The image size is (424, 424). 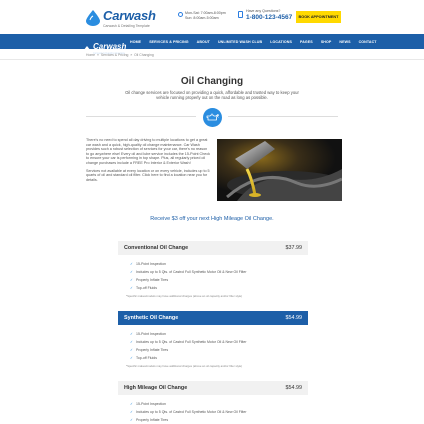 What do you see at coordinates (156, 248) in the screenshot?
I see `service-name: Conventional Oil Change` at bounding box center [156, 248].